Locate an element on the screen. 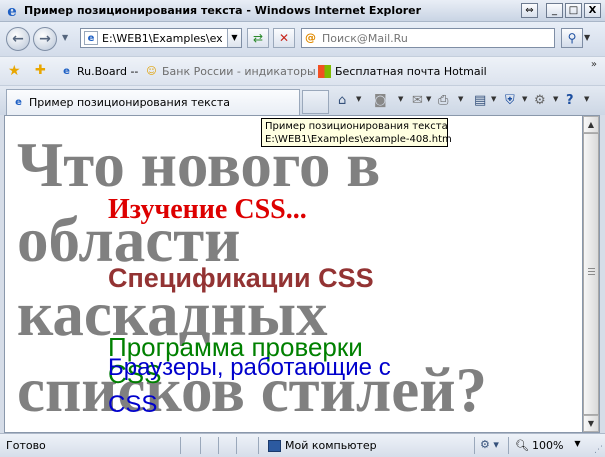 This screenshot has width=605, height=457. favorite-label: Бесплатная почта Hotmail is located at coordinates (411, 71).